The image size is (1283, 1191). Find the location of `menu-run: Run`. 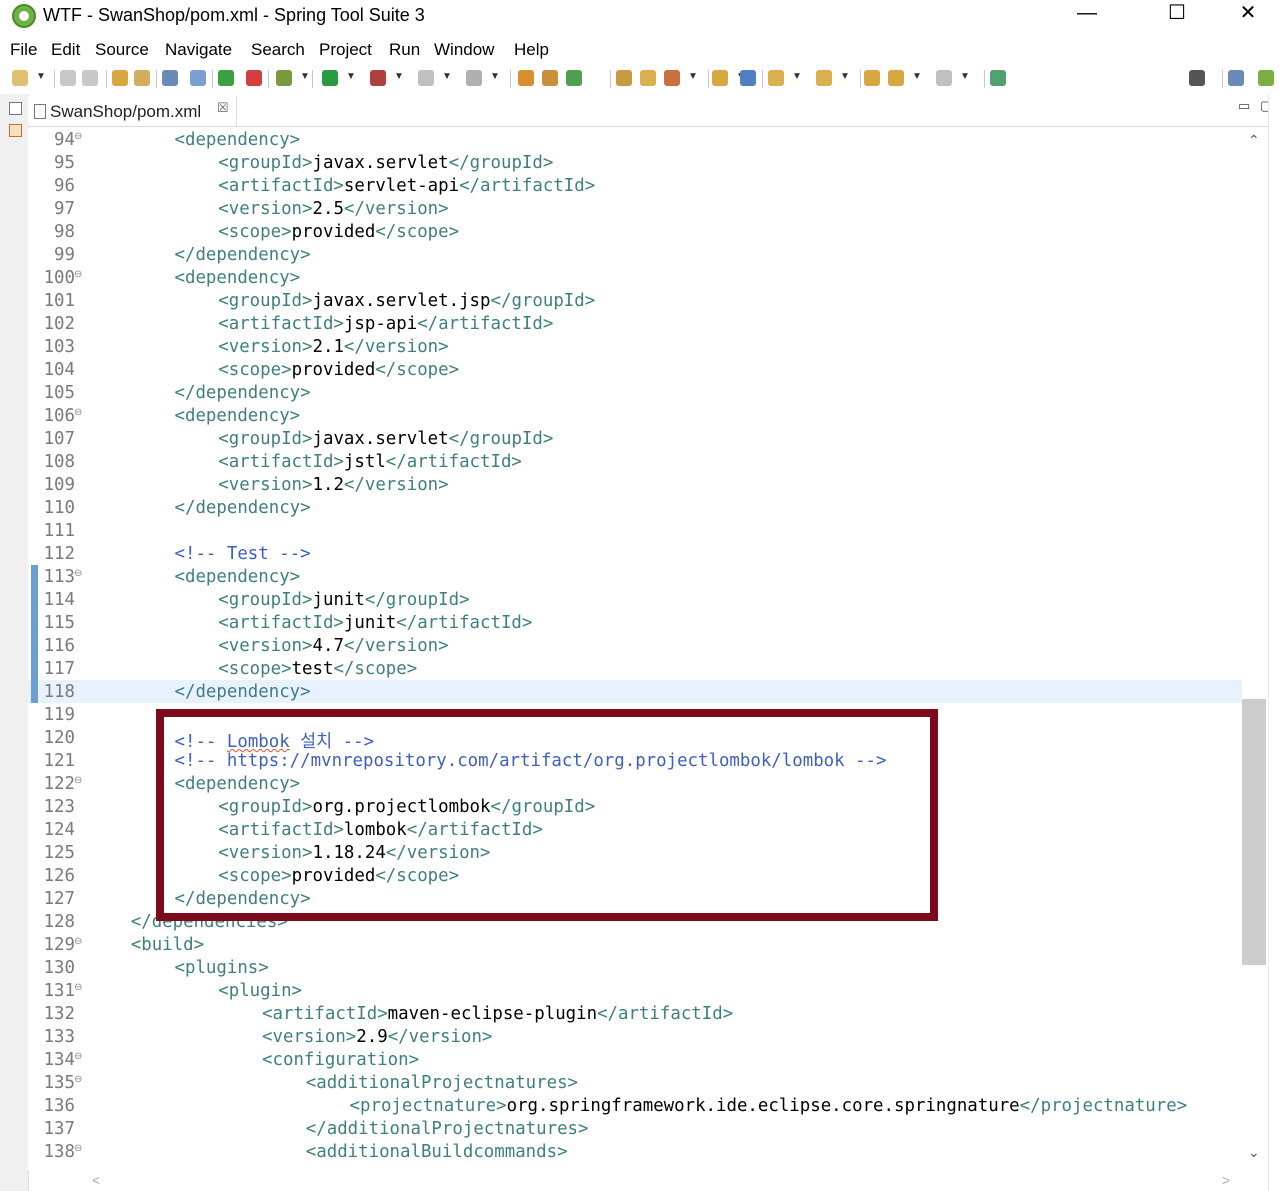

menu-run: Run is located at coordinates (404, 50).